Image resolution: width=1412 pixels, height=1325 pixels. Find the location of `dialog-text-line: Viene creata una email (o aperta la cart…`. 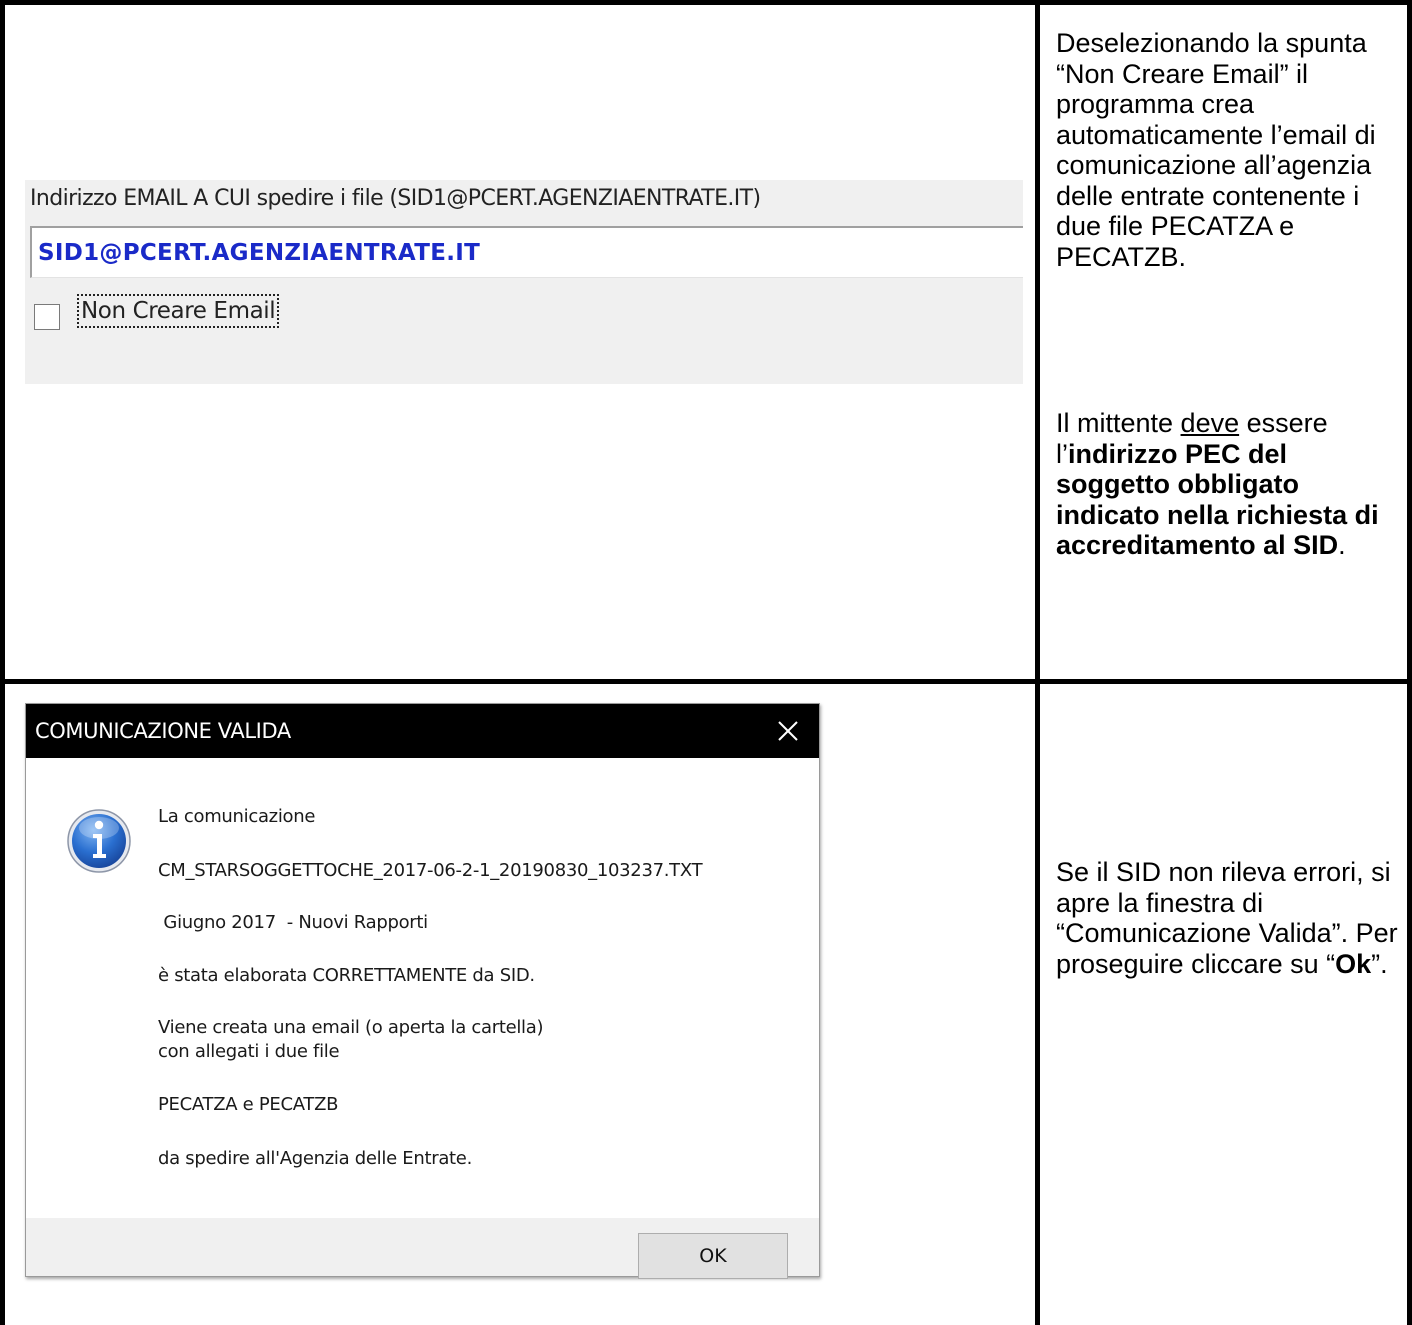

dialog-text-line: Viene creata una email (o aperta la cart… is located at coordinates (351, 1027).